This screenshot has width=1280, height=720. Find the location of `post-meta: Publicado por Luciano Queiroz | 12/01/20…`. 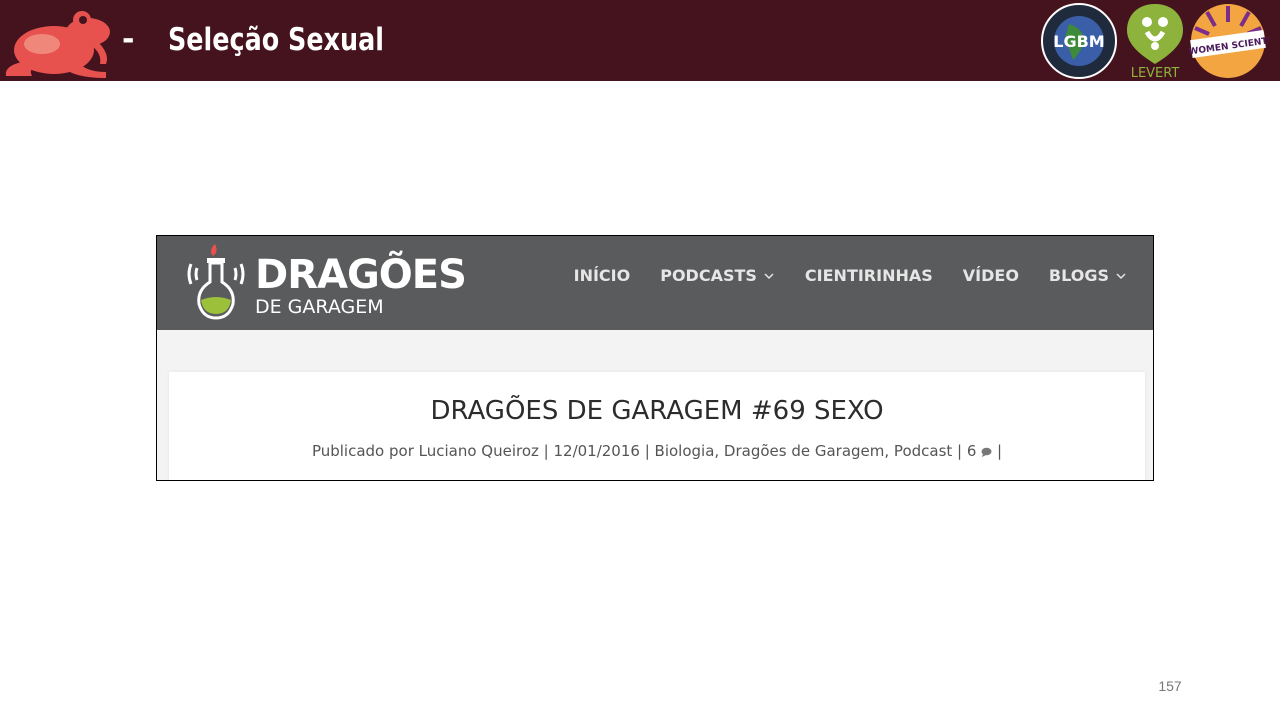

post-meta: Publicado por Luciano Queiroz | 12/01/20… is located at coordinates (657, 451).